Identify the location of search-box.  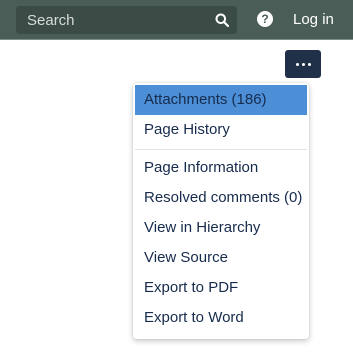
(126, 20).